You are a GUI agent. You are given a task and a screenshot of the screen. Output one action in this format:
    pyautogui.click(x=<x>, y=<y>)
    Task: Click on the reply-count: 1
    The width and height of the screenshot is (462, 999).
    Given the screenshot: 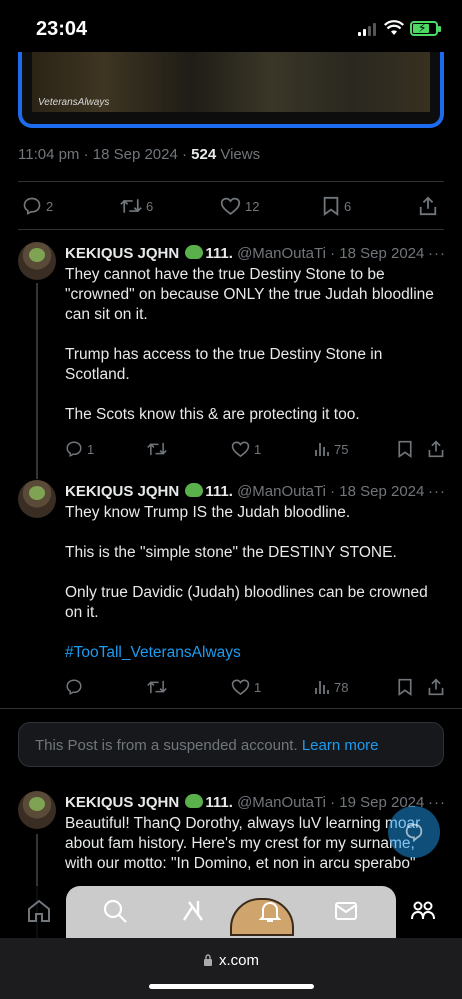 What is the action you would take?
    pyautogui.click(x=91, y=449)
    